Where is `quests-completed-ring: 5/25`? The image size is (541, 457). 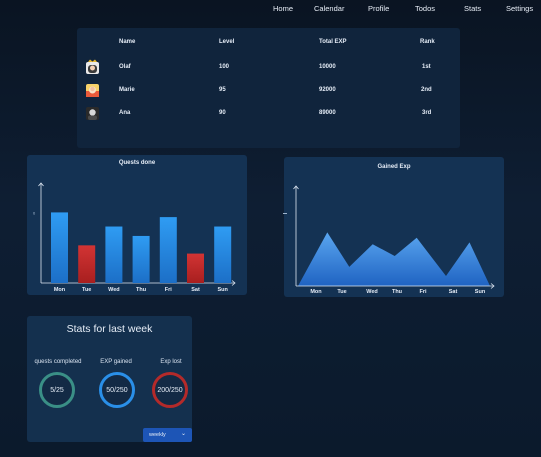 quests-completed-ring: 5/25 is located at coordinates (57, 390).